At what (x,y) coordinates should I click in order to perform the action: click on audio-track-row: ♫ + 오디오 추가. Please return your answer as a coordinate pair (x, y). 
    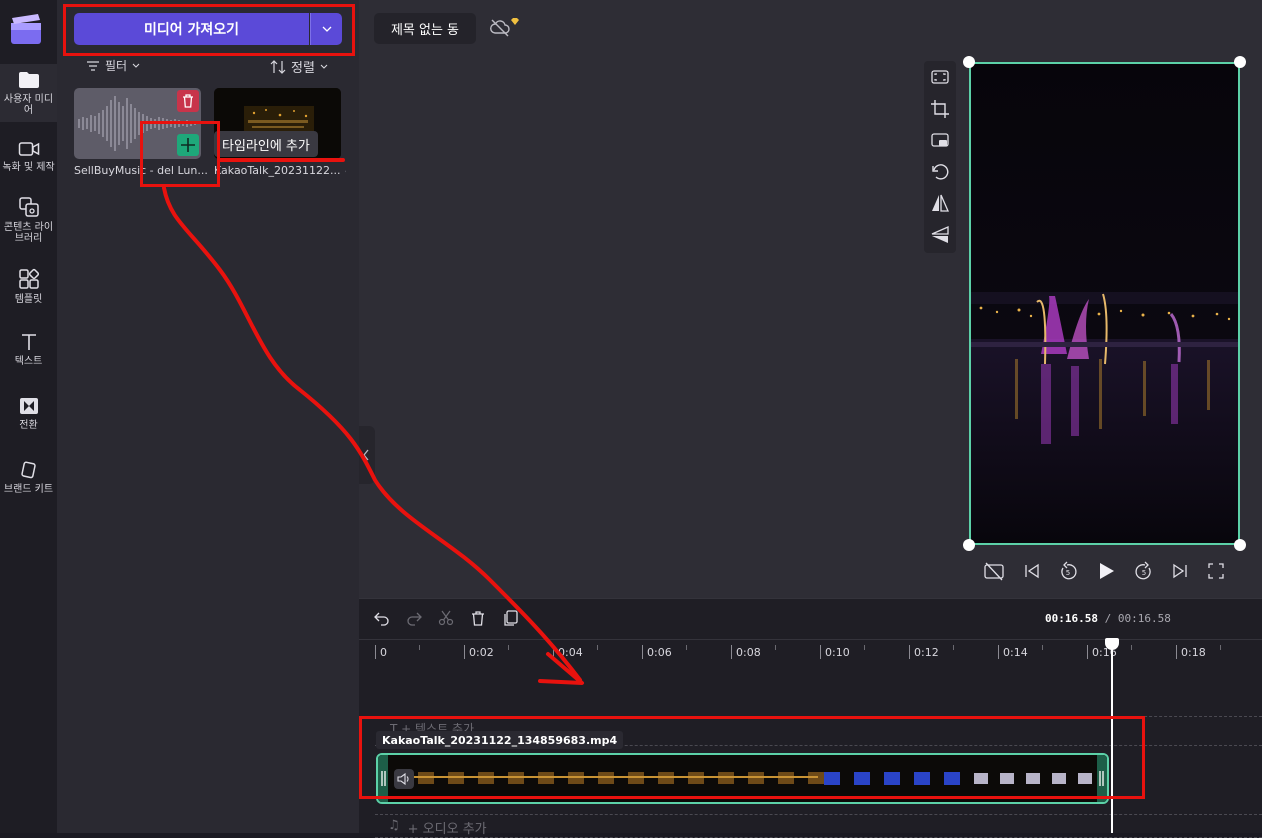
    Looking at the image, I should click on (437, 827).